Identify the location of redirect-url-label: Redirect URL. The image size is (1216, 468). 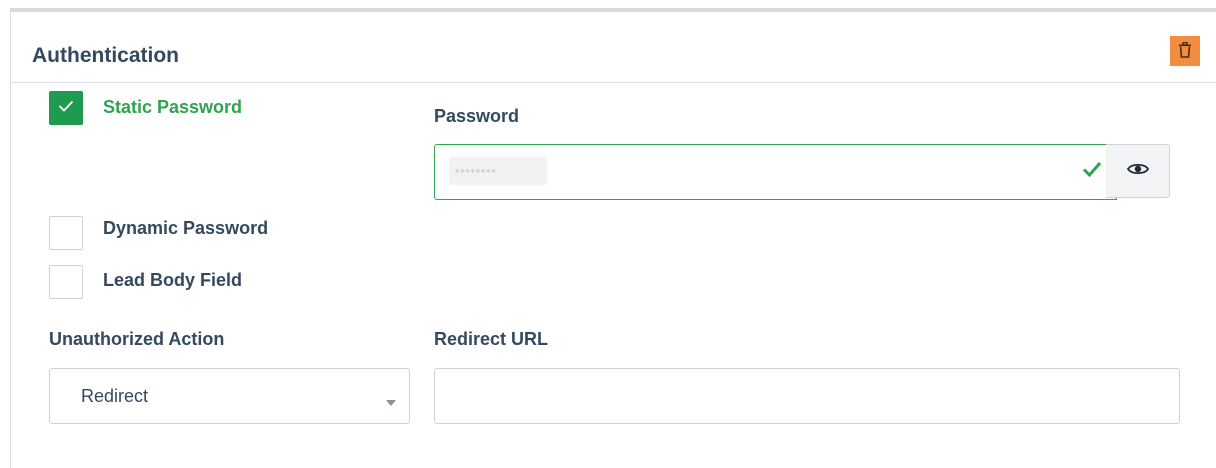
(491, 339).